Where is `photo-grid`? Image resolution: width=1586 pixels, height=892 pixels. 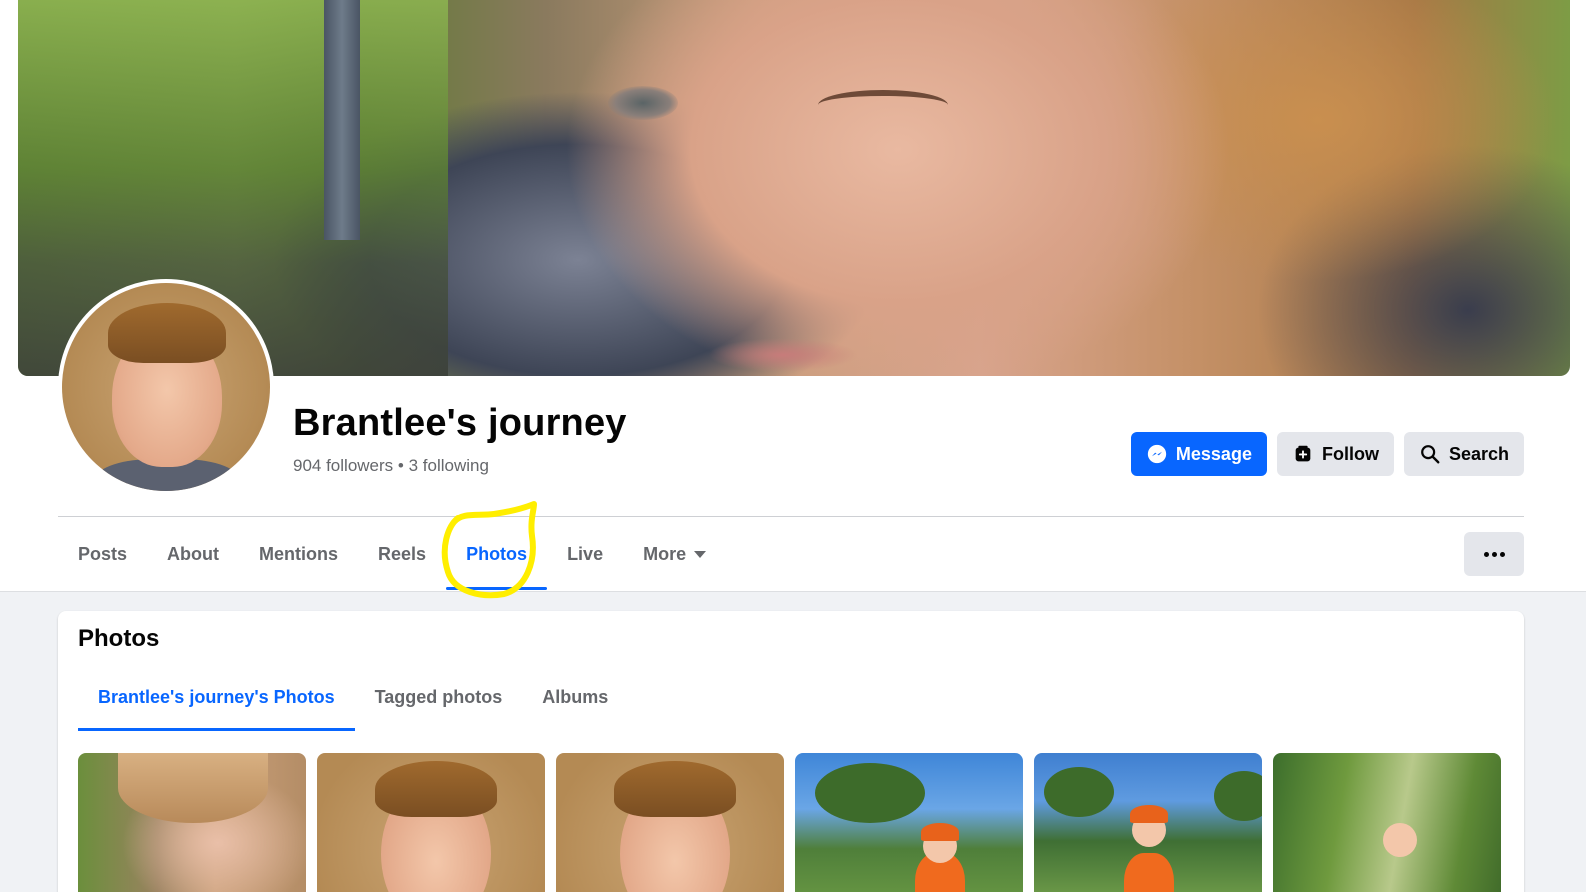
photo-grid is located at coordinates (789, 822).